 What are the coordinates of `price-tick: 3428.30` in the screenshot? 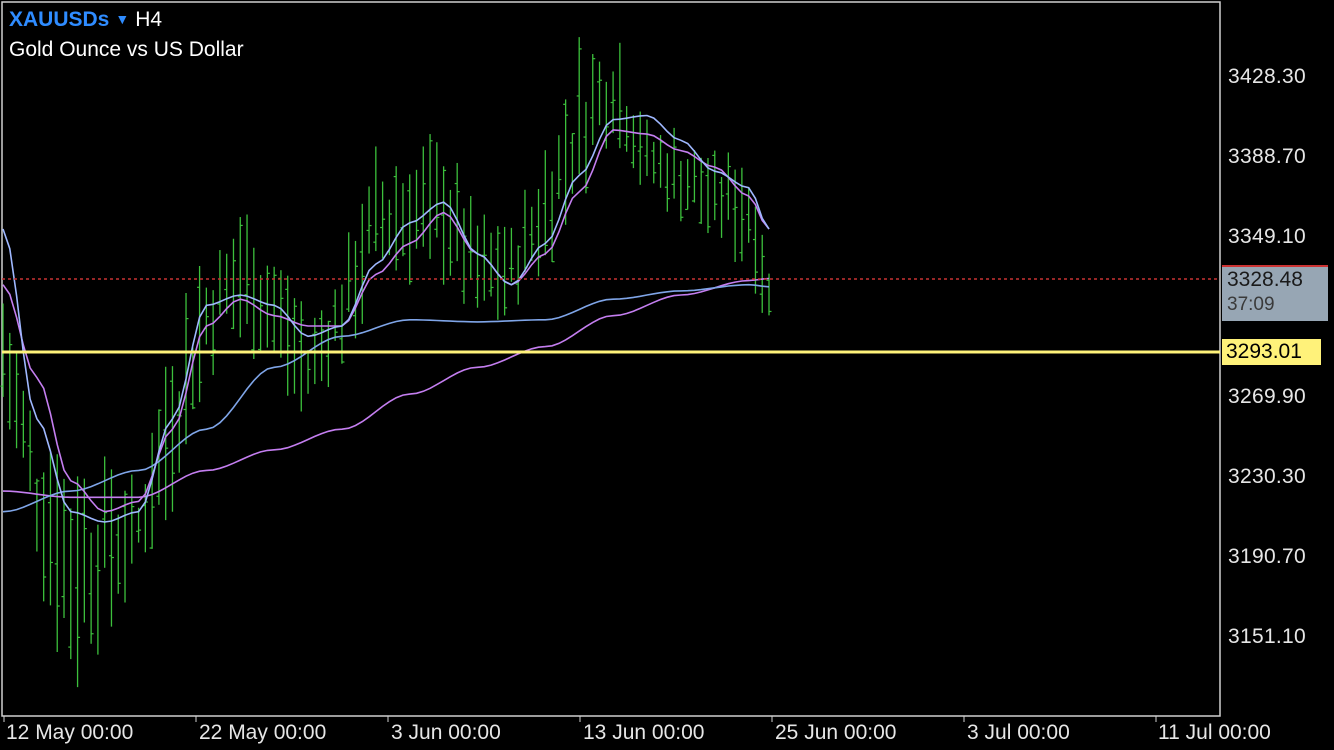 It's located at (1267, 76).